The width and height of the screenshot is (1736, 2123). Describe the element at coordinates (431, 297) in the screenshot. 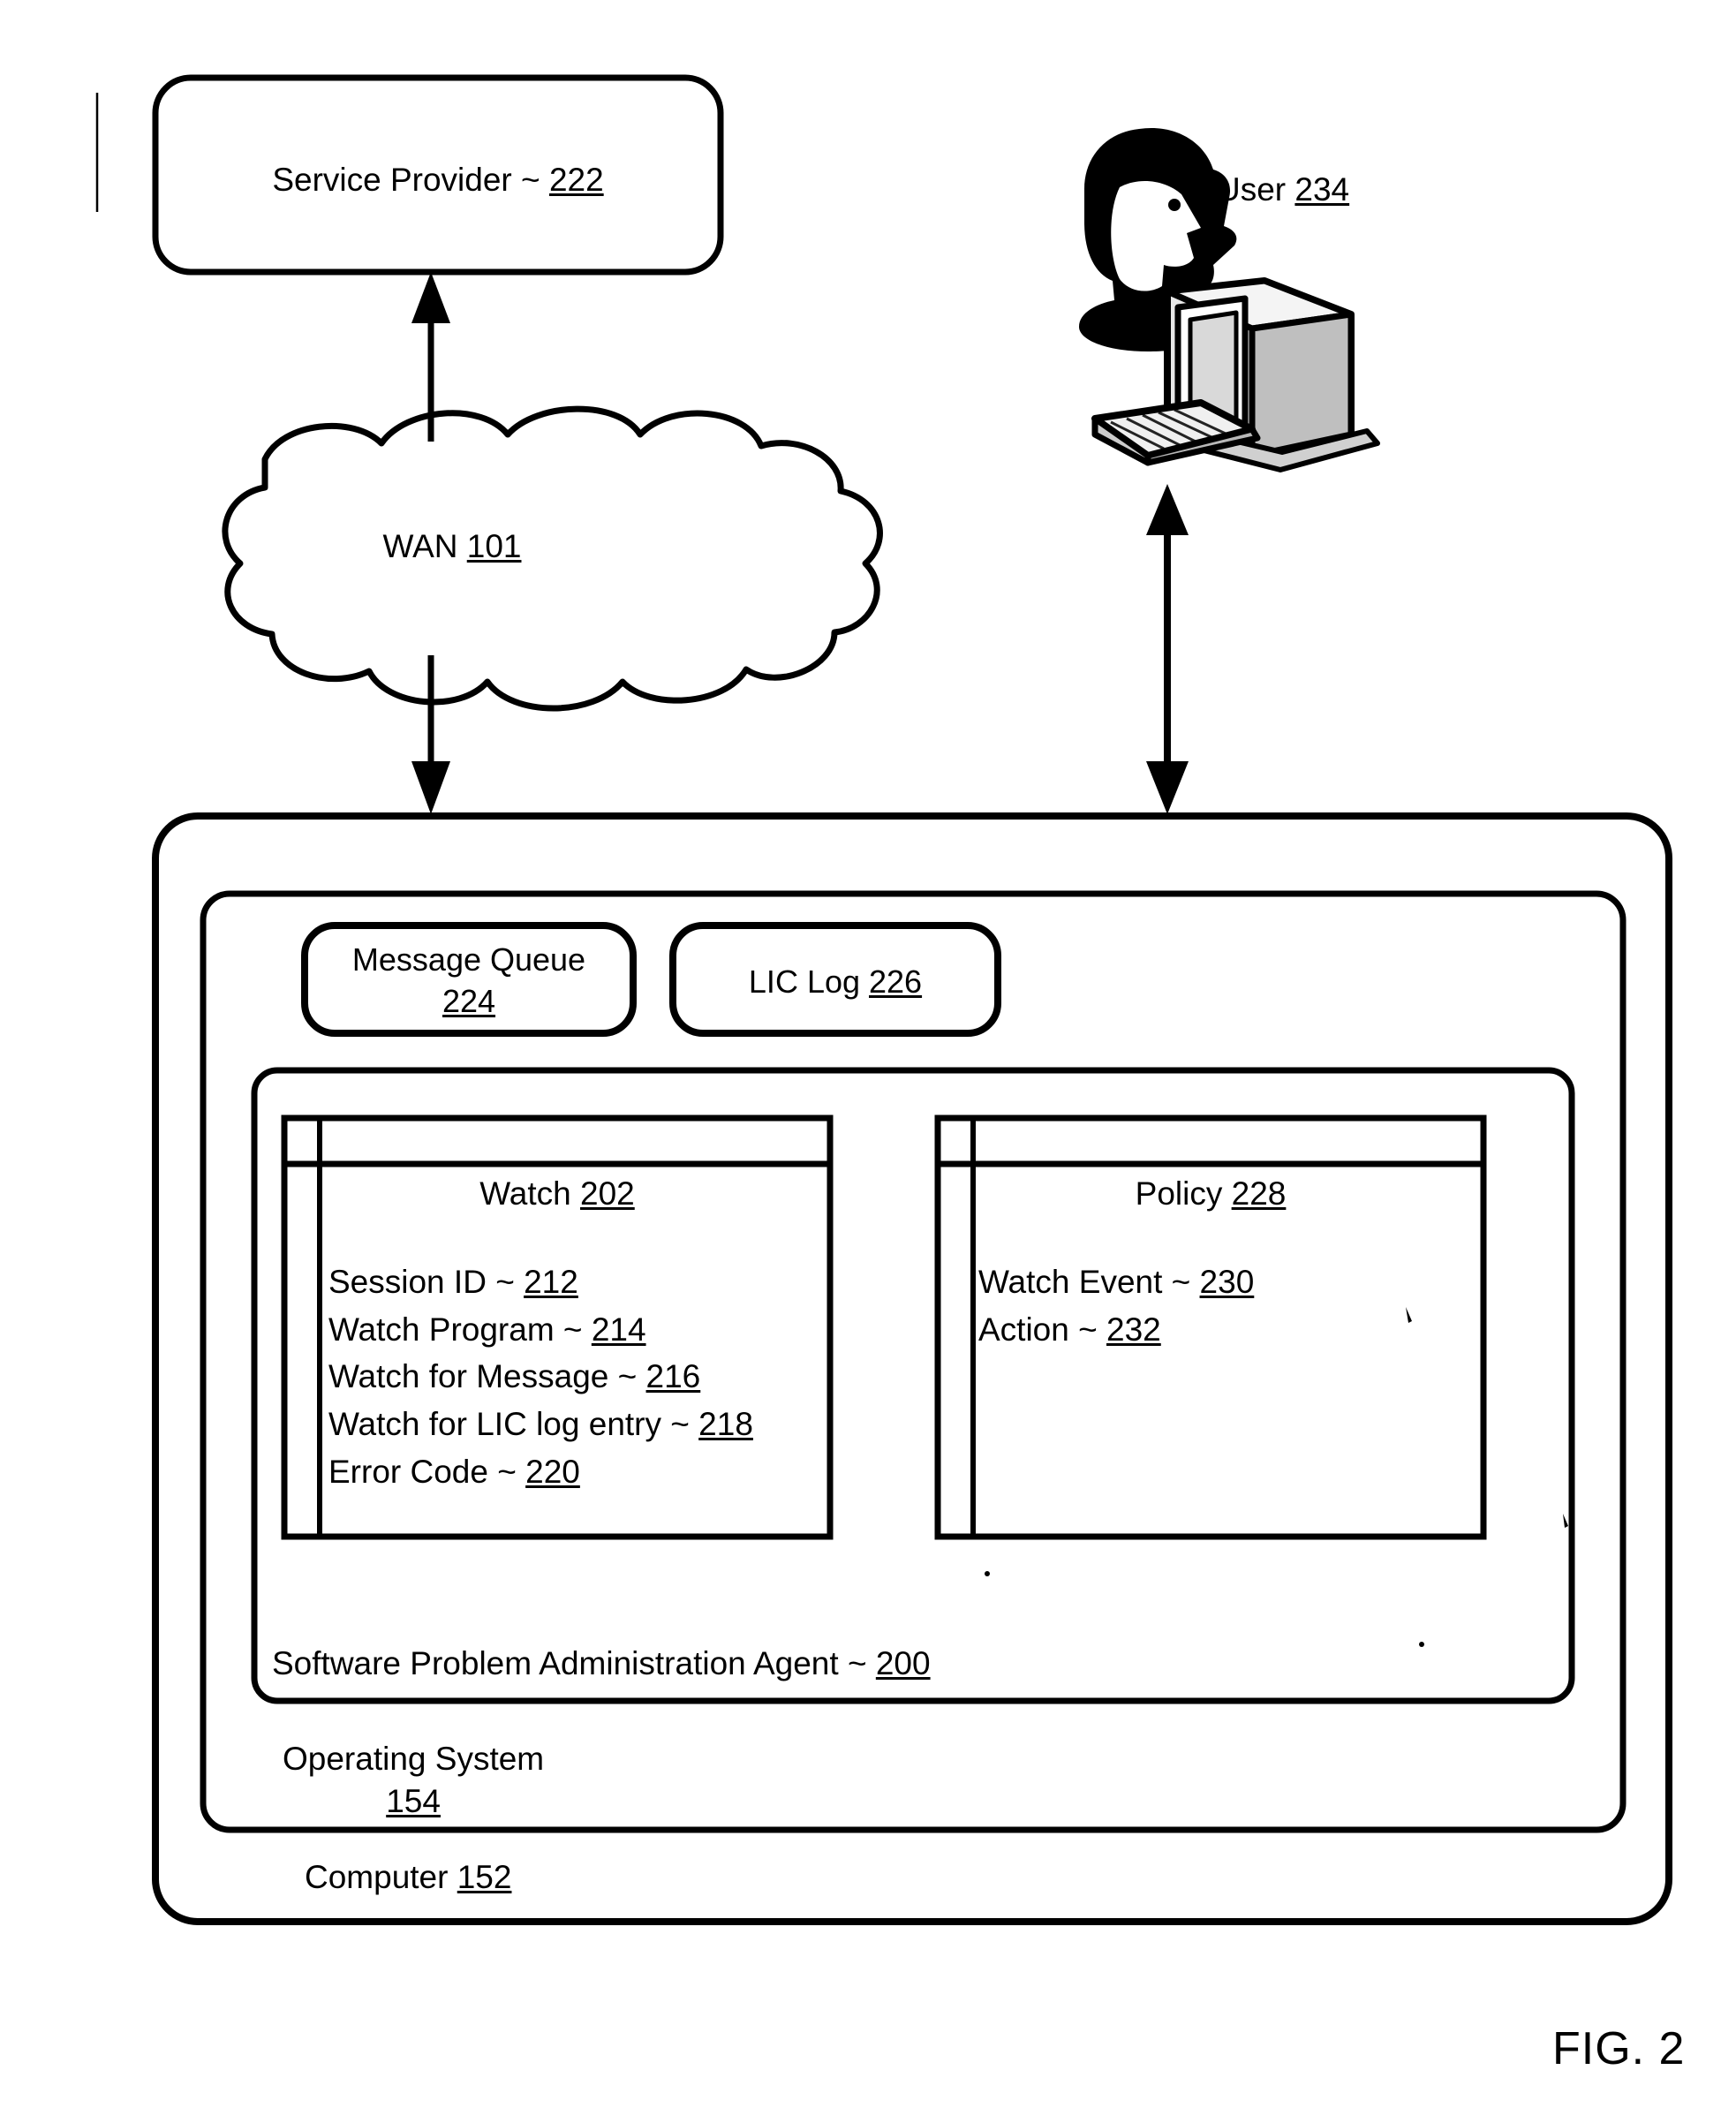

I see `arrowhead-up-service-provider` at that location.